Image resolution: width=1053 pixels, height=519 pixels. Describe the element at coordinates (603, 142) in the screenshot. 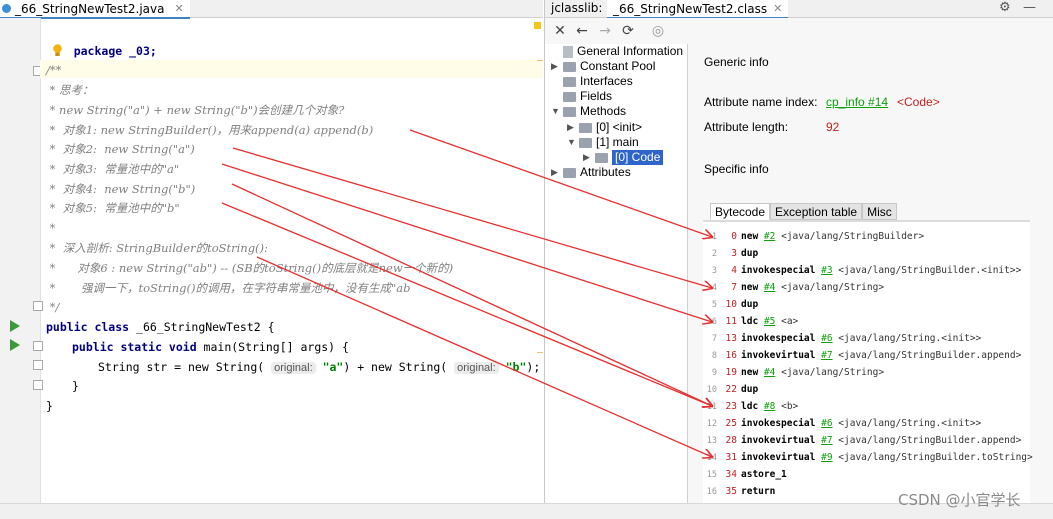

I see `tree-item-main: ▼ [1] main` at that location.